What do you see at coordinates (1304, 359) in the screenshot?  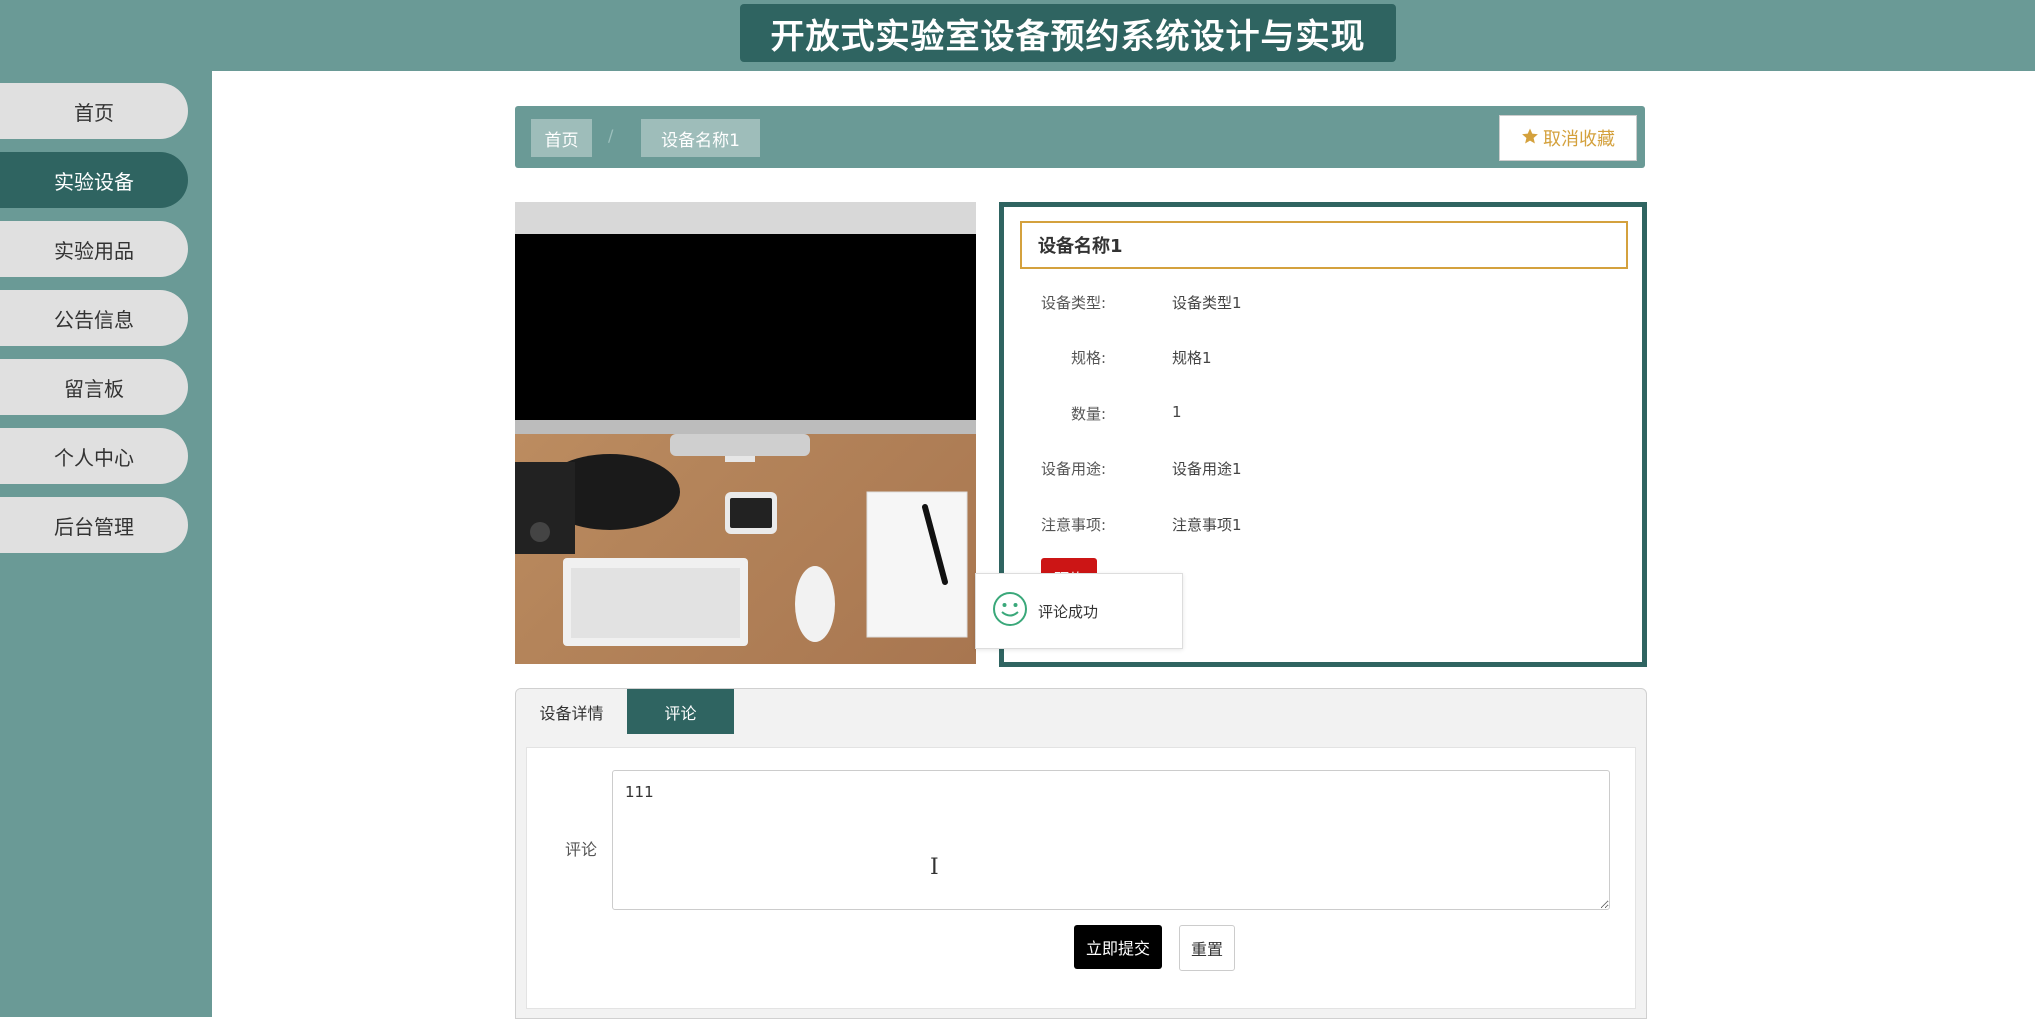 I see `field-row-spec: 规格: 规格1` at bounding box center [1304, 359].